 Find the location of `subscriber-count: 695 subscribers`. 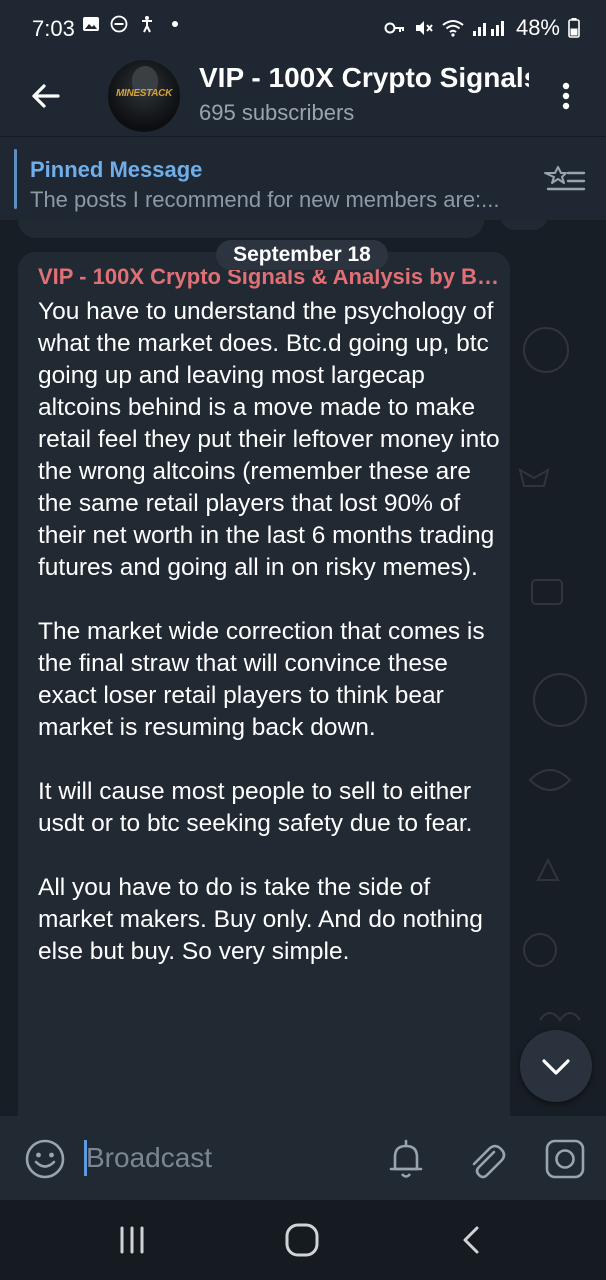

subscriber-count: 695 subscribers is located at coordinates (277, 112).